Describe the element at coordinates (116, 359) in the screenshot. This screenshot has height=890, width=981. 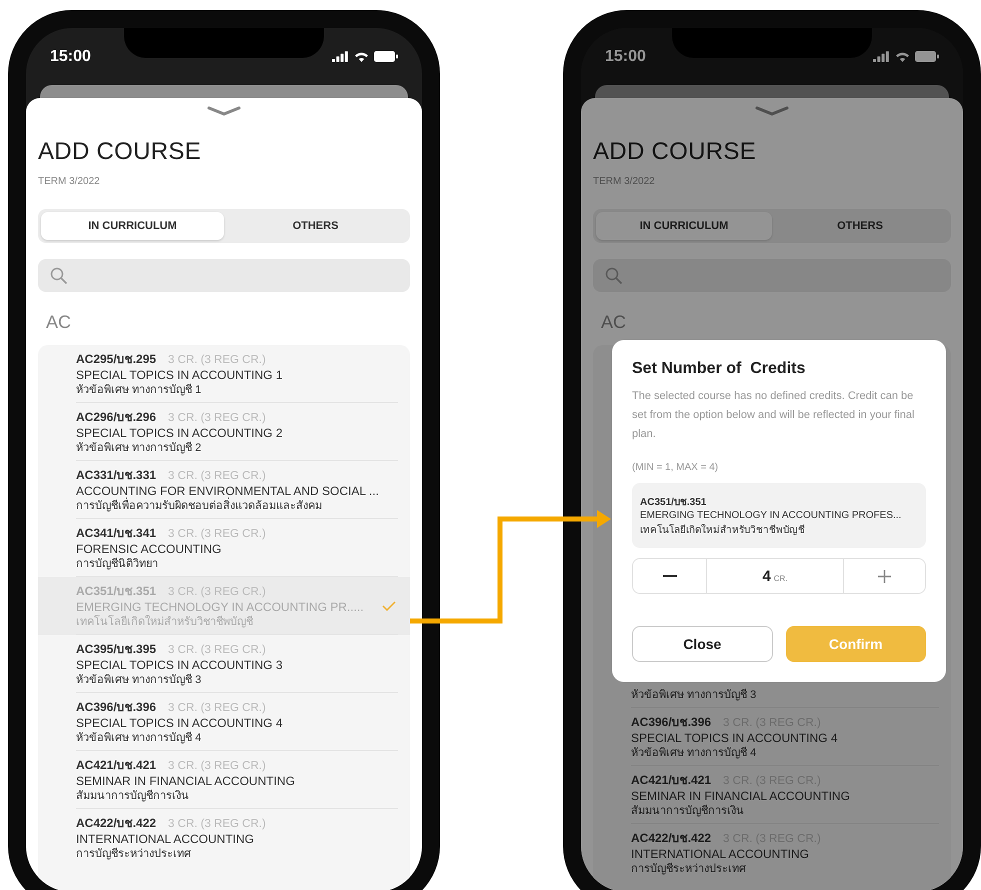
I see `course-code: AC295/บช.295` at that location.